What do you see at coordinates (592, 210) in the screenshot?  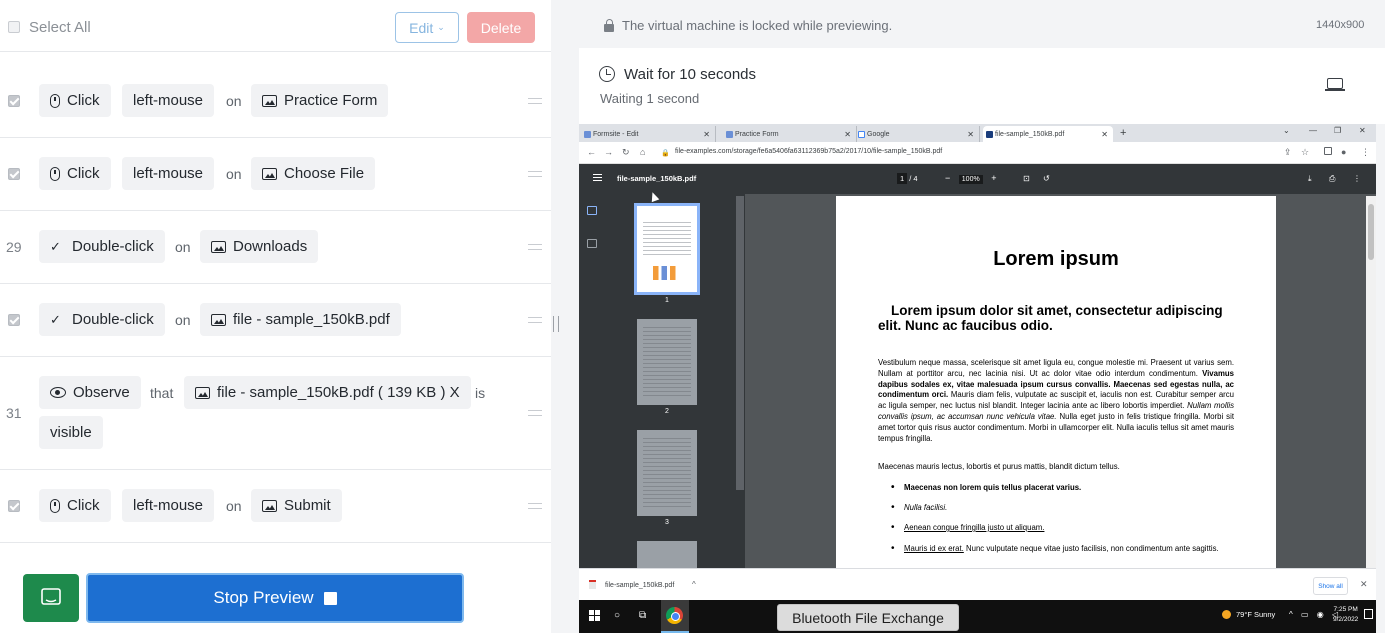 I see `thumbnails-icon` at bounding box center [592, 210].